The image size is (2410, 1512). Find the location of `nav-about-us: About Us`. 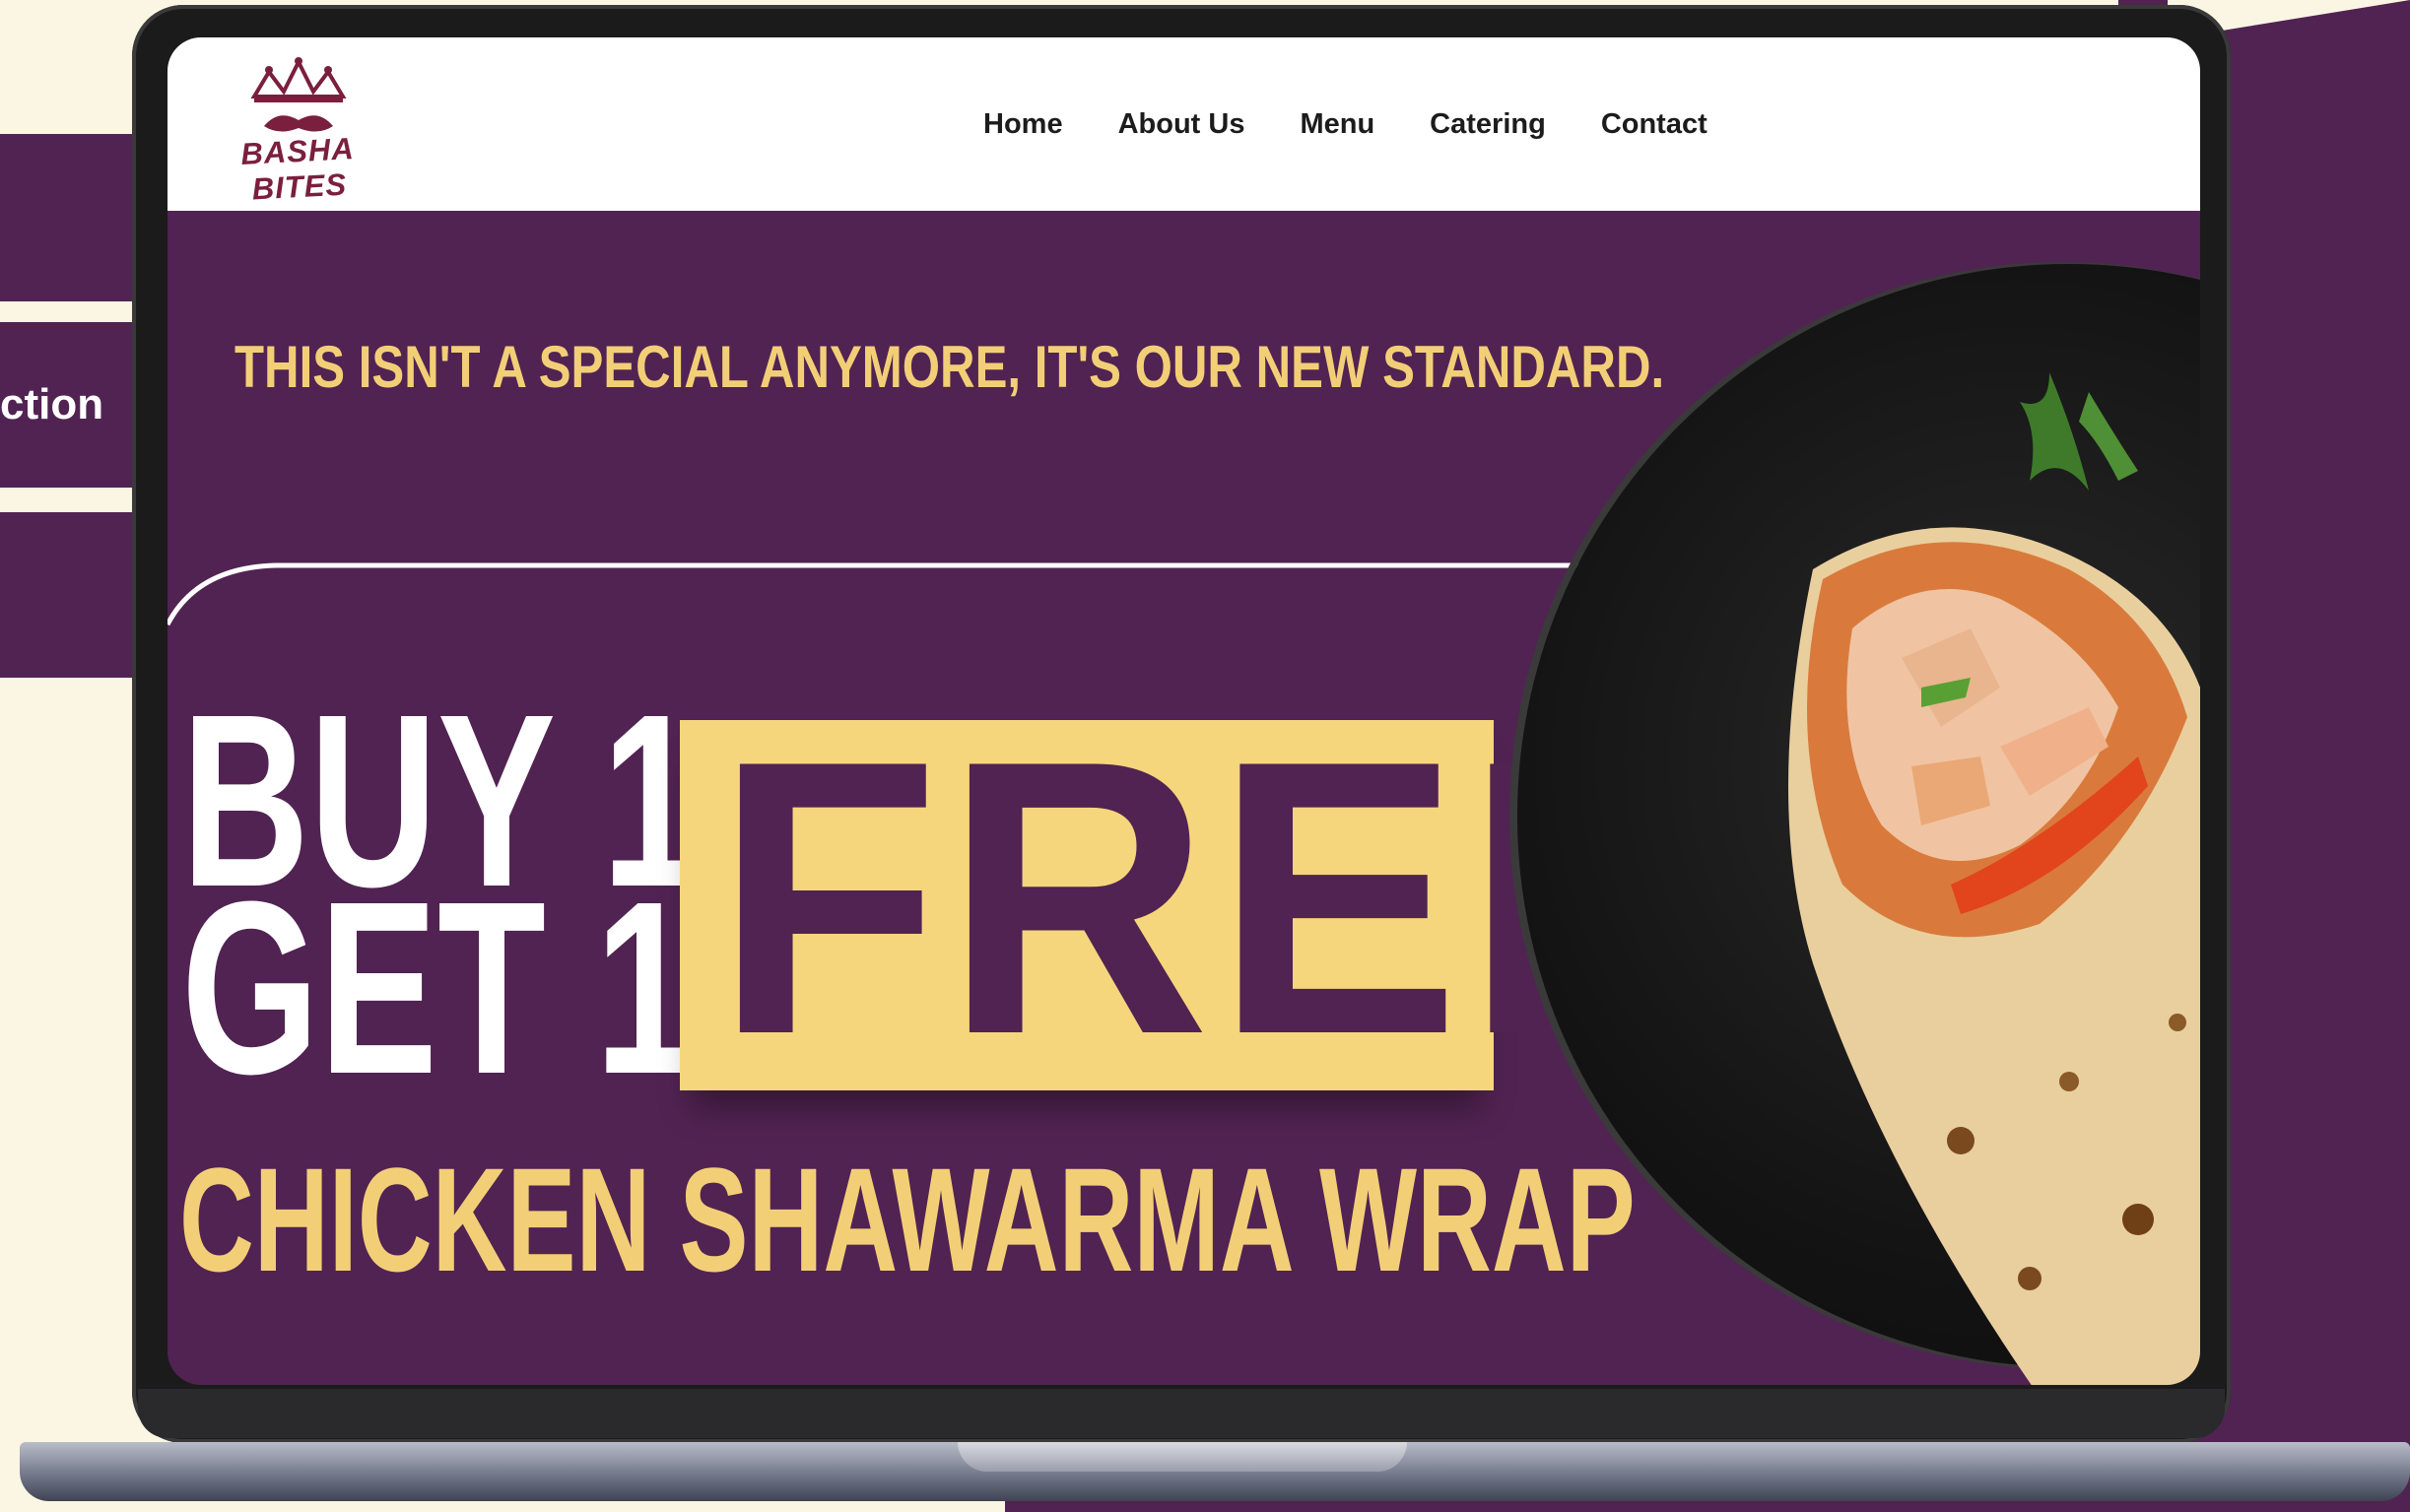

nav-about-us: About Us is located at coordinates (1181, 124).